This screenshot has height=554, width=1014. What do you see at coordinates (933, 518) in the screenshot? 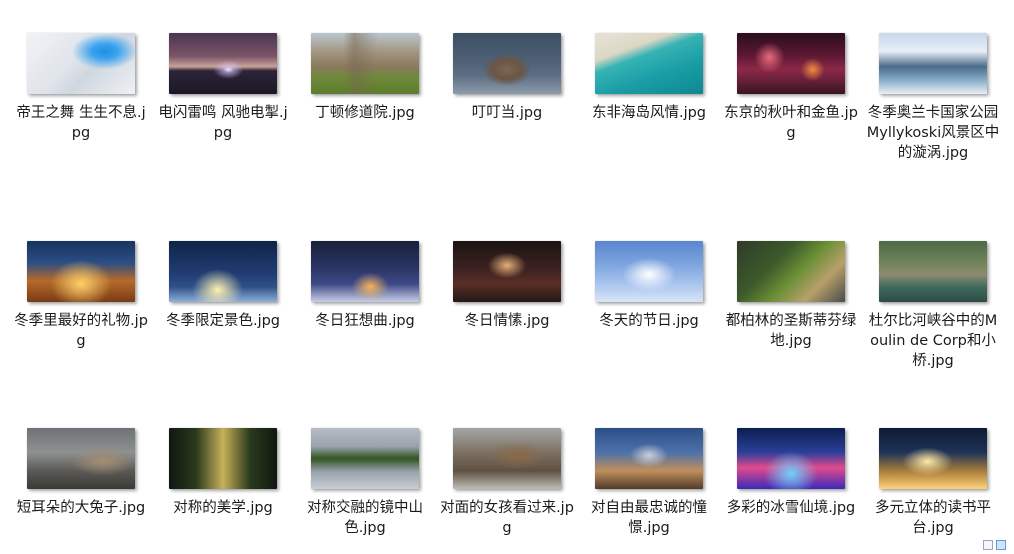
I see `file-name-label: 多元立体的读书平台.jpg` at bounding box center [933, 518].